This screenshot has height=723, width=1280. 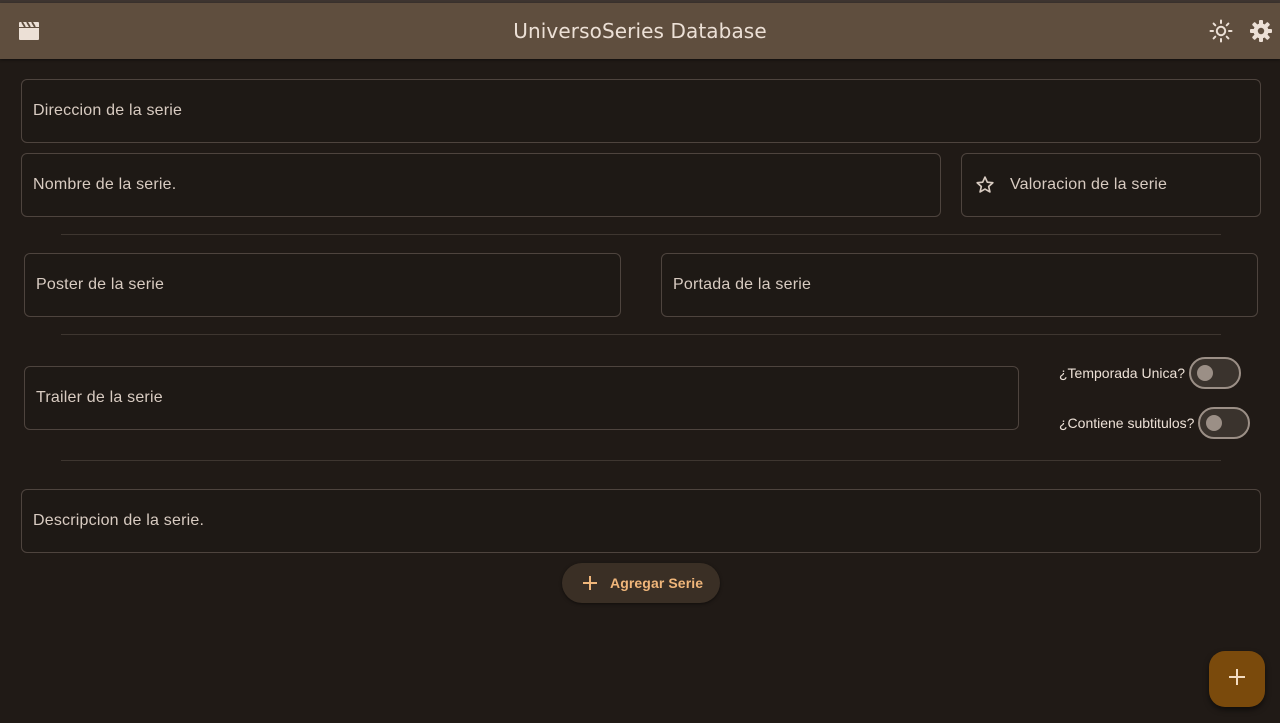 I want to click on agregar-serie-button: Agregar Serie, so click(x=641, y=583).